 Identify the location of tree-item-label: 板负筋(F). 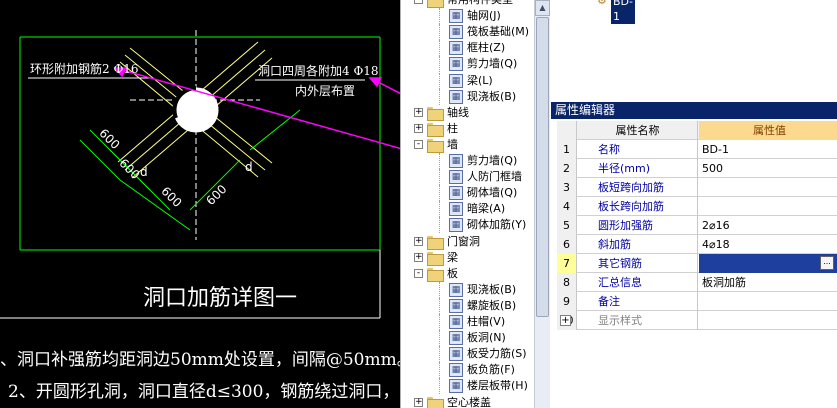
(491, 370).